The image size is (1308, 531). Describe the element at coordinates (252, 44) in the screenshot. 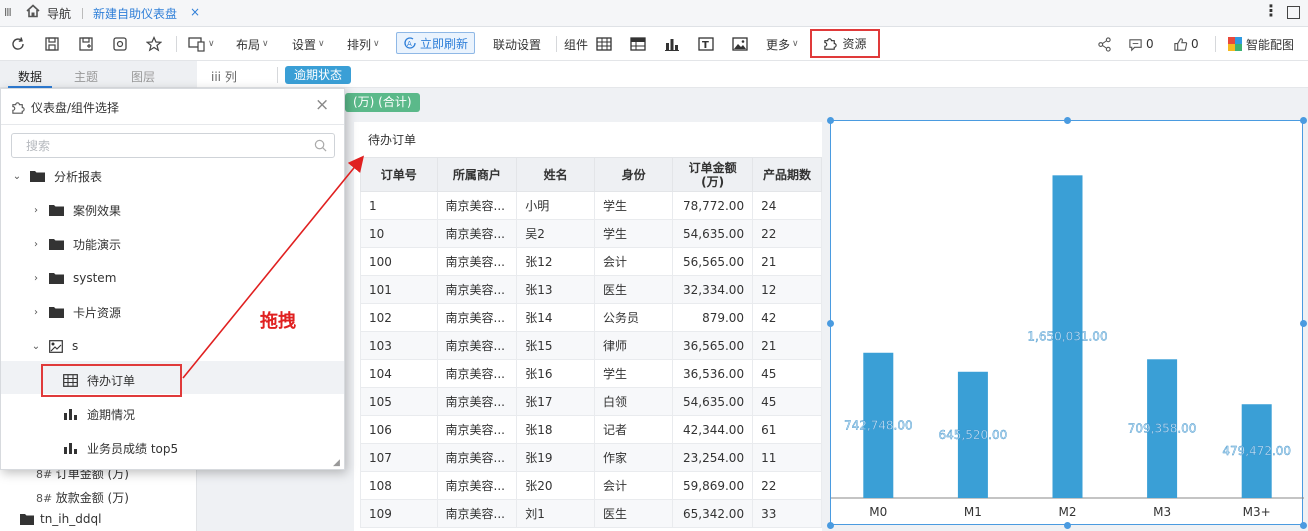

I see `layout-menu-button: 布局 ∨` at that location.